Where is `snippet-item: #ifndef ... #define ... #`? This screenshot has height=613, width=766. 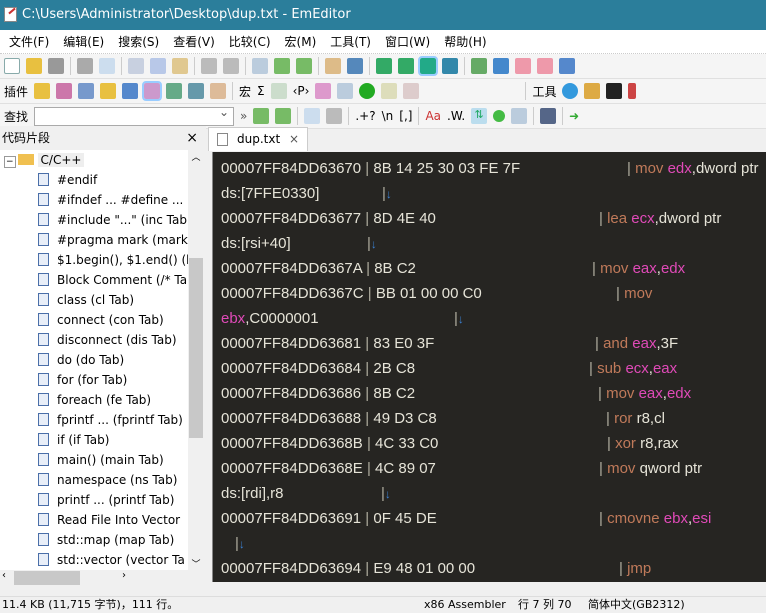
snippet-item: #ifndef ... #define ... # is located at coordinates (113, 200).